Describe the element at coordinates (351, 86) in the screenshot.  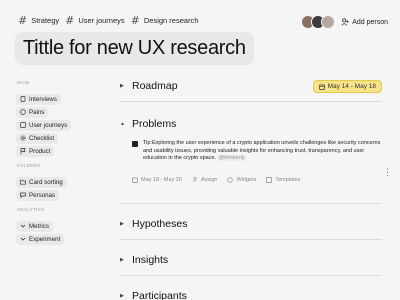
I see `date-range-text: May 14 - May 18` at that location.